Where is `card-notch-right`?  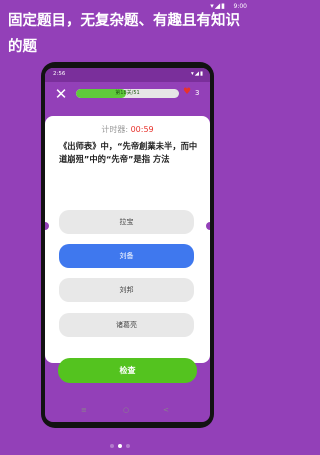
card-notch-right is located at coordinates (208, 226).